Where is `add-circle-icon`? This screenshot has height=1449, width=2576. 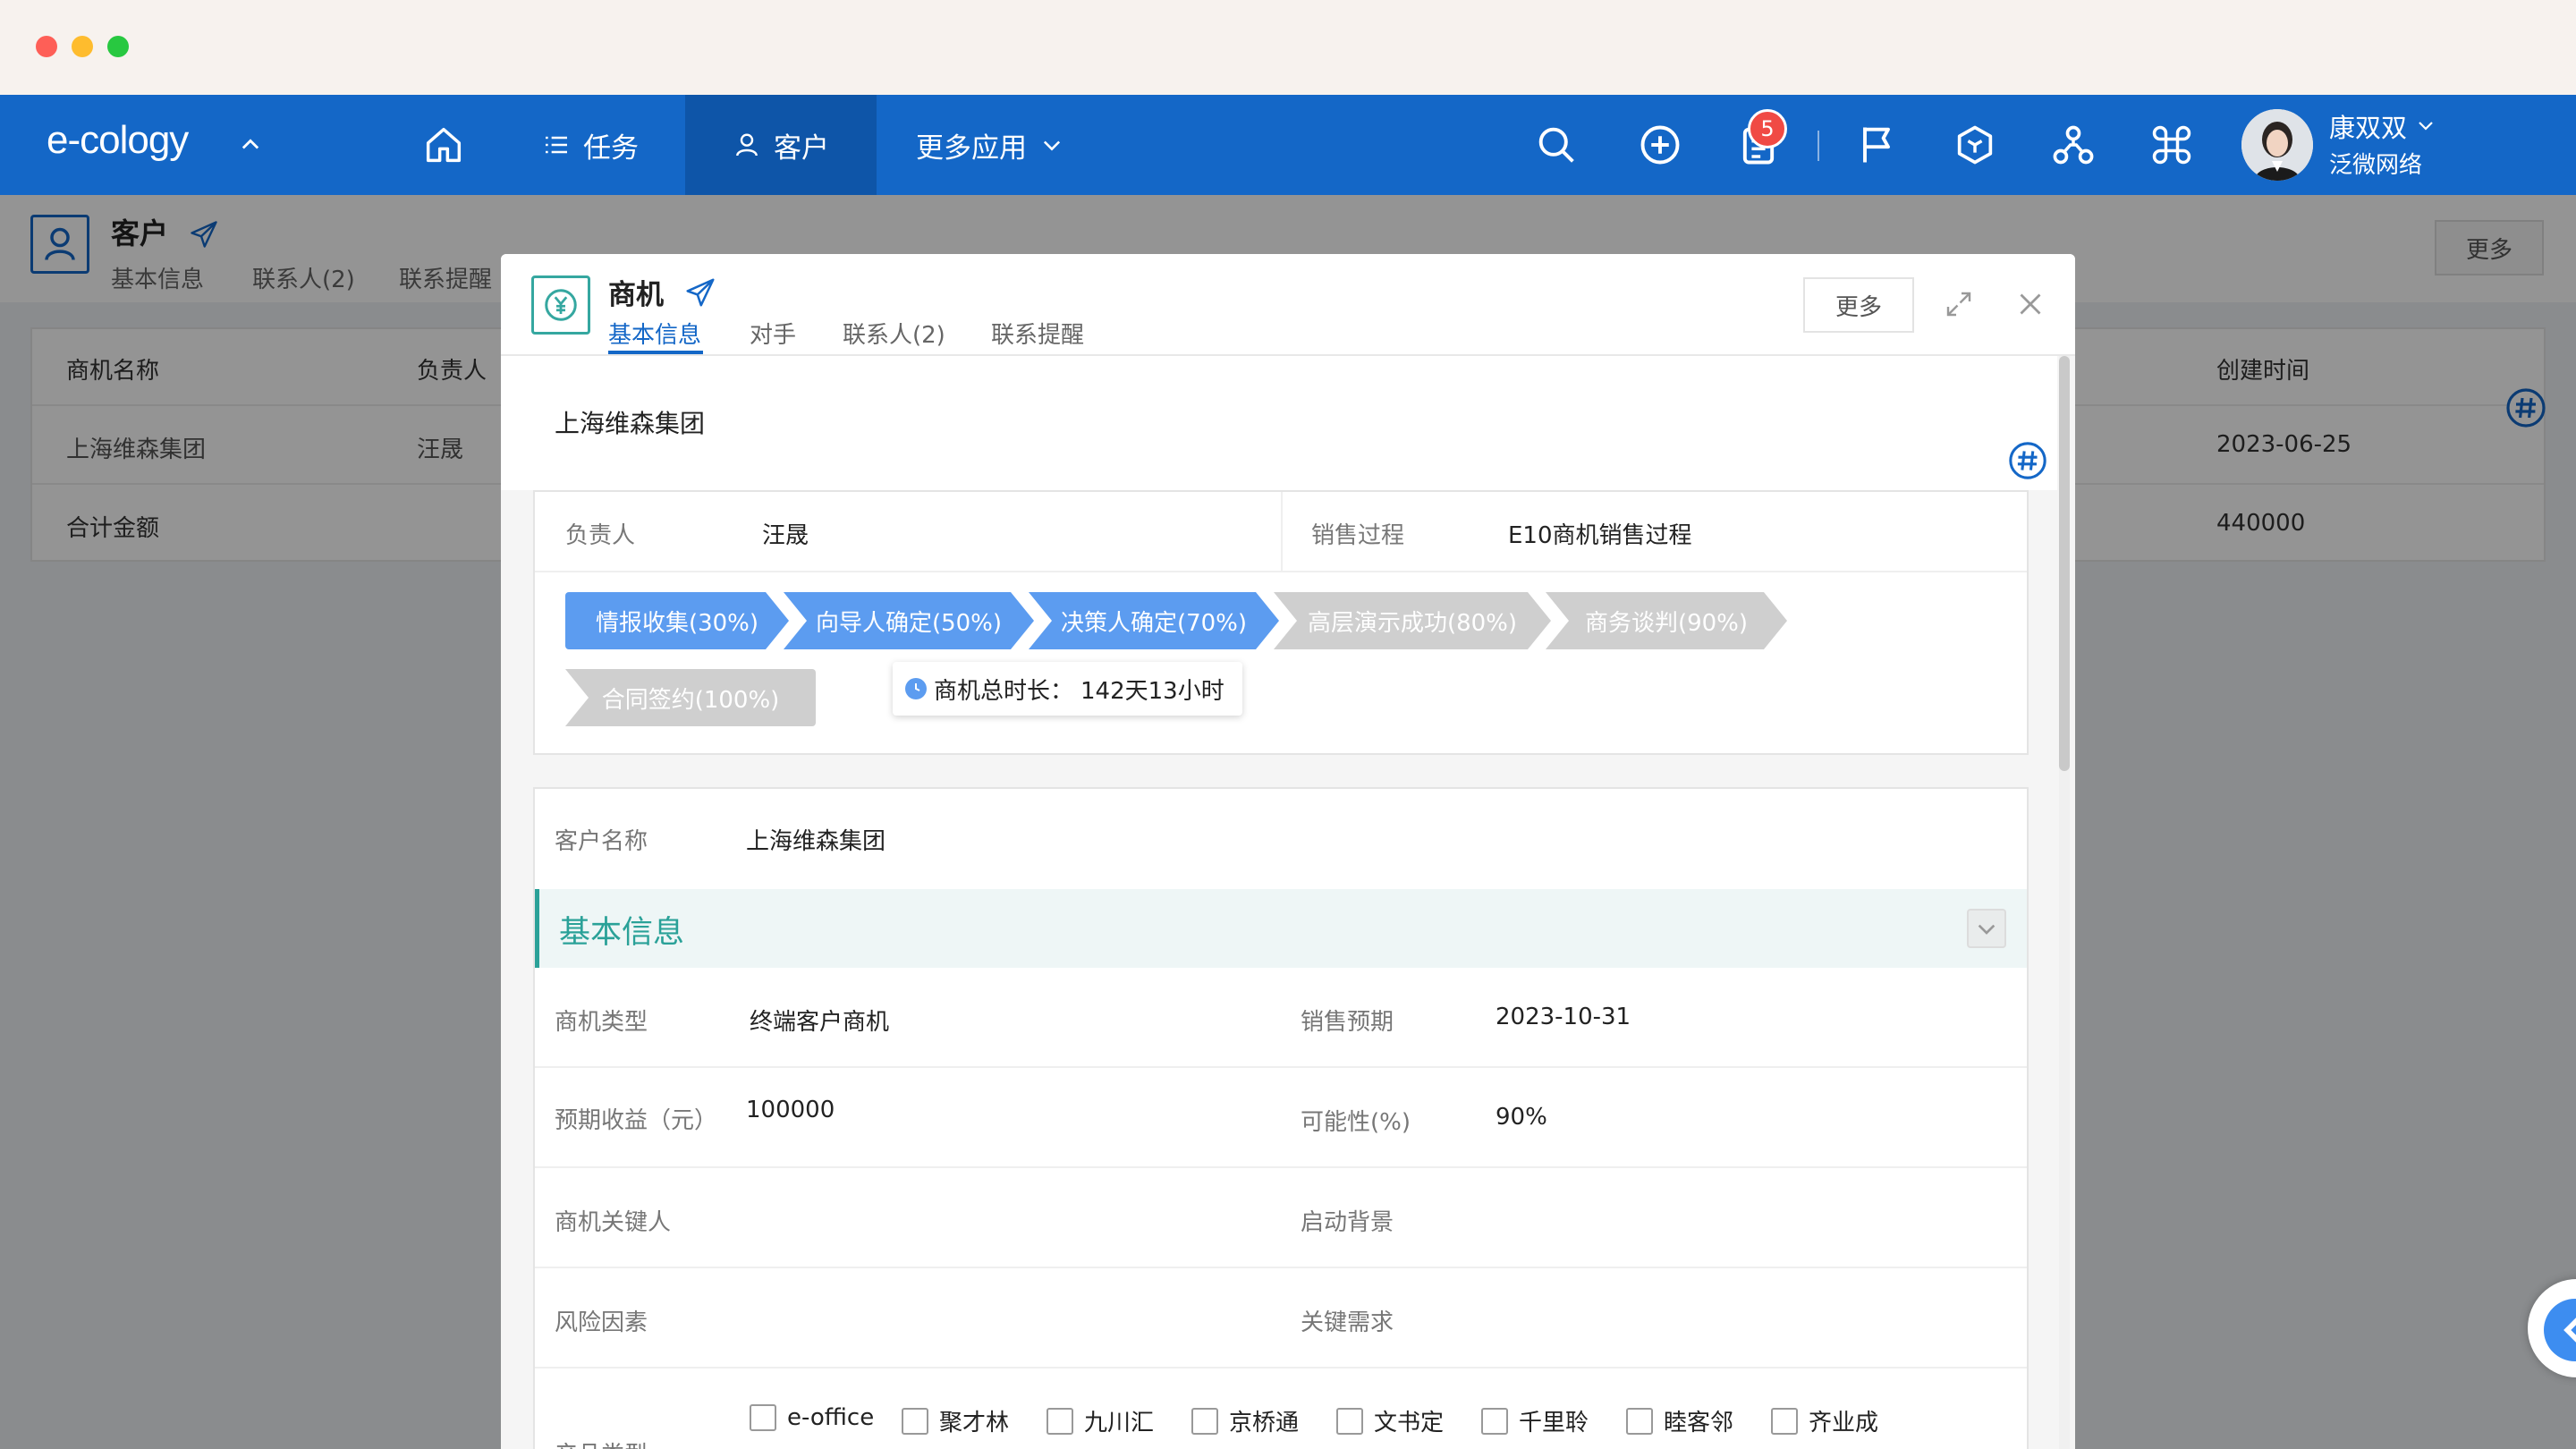 add-circle-icon is located at coordinates (1660, 145).